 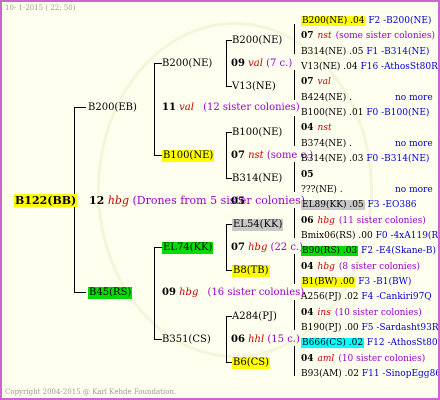 I want to click on g4-gen: 07, so click(x=307, y=82).